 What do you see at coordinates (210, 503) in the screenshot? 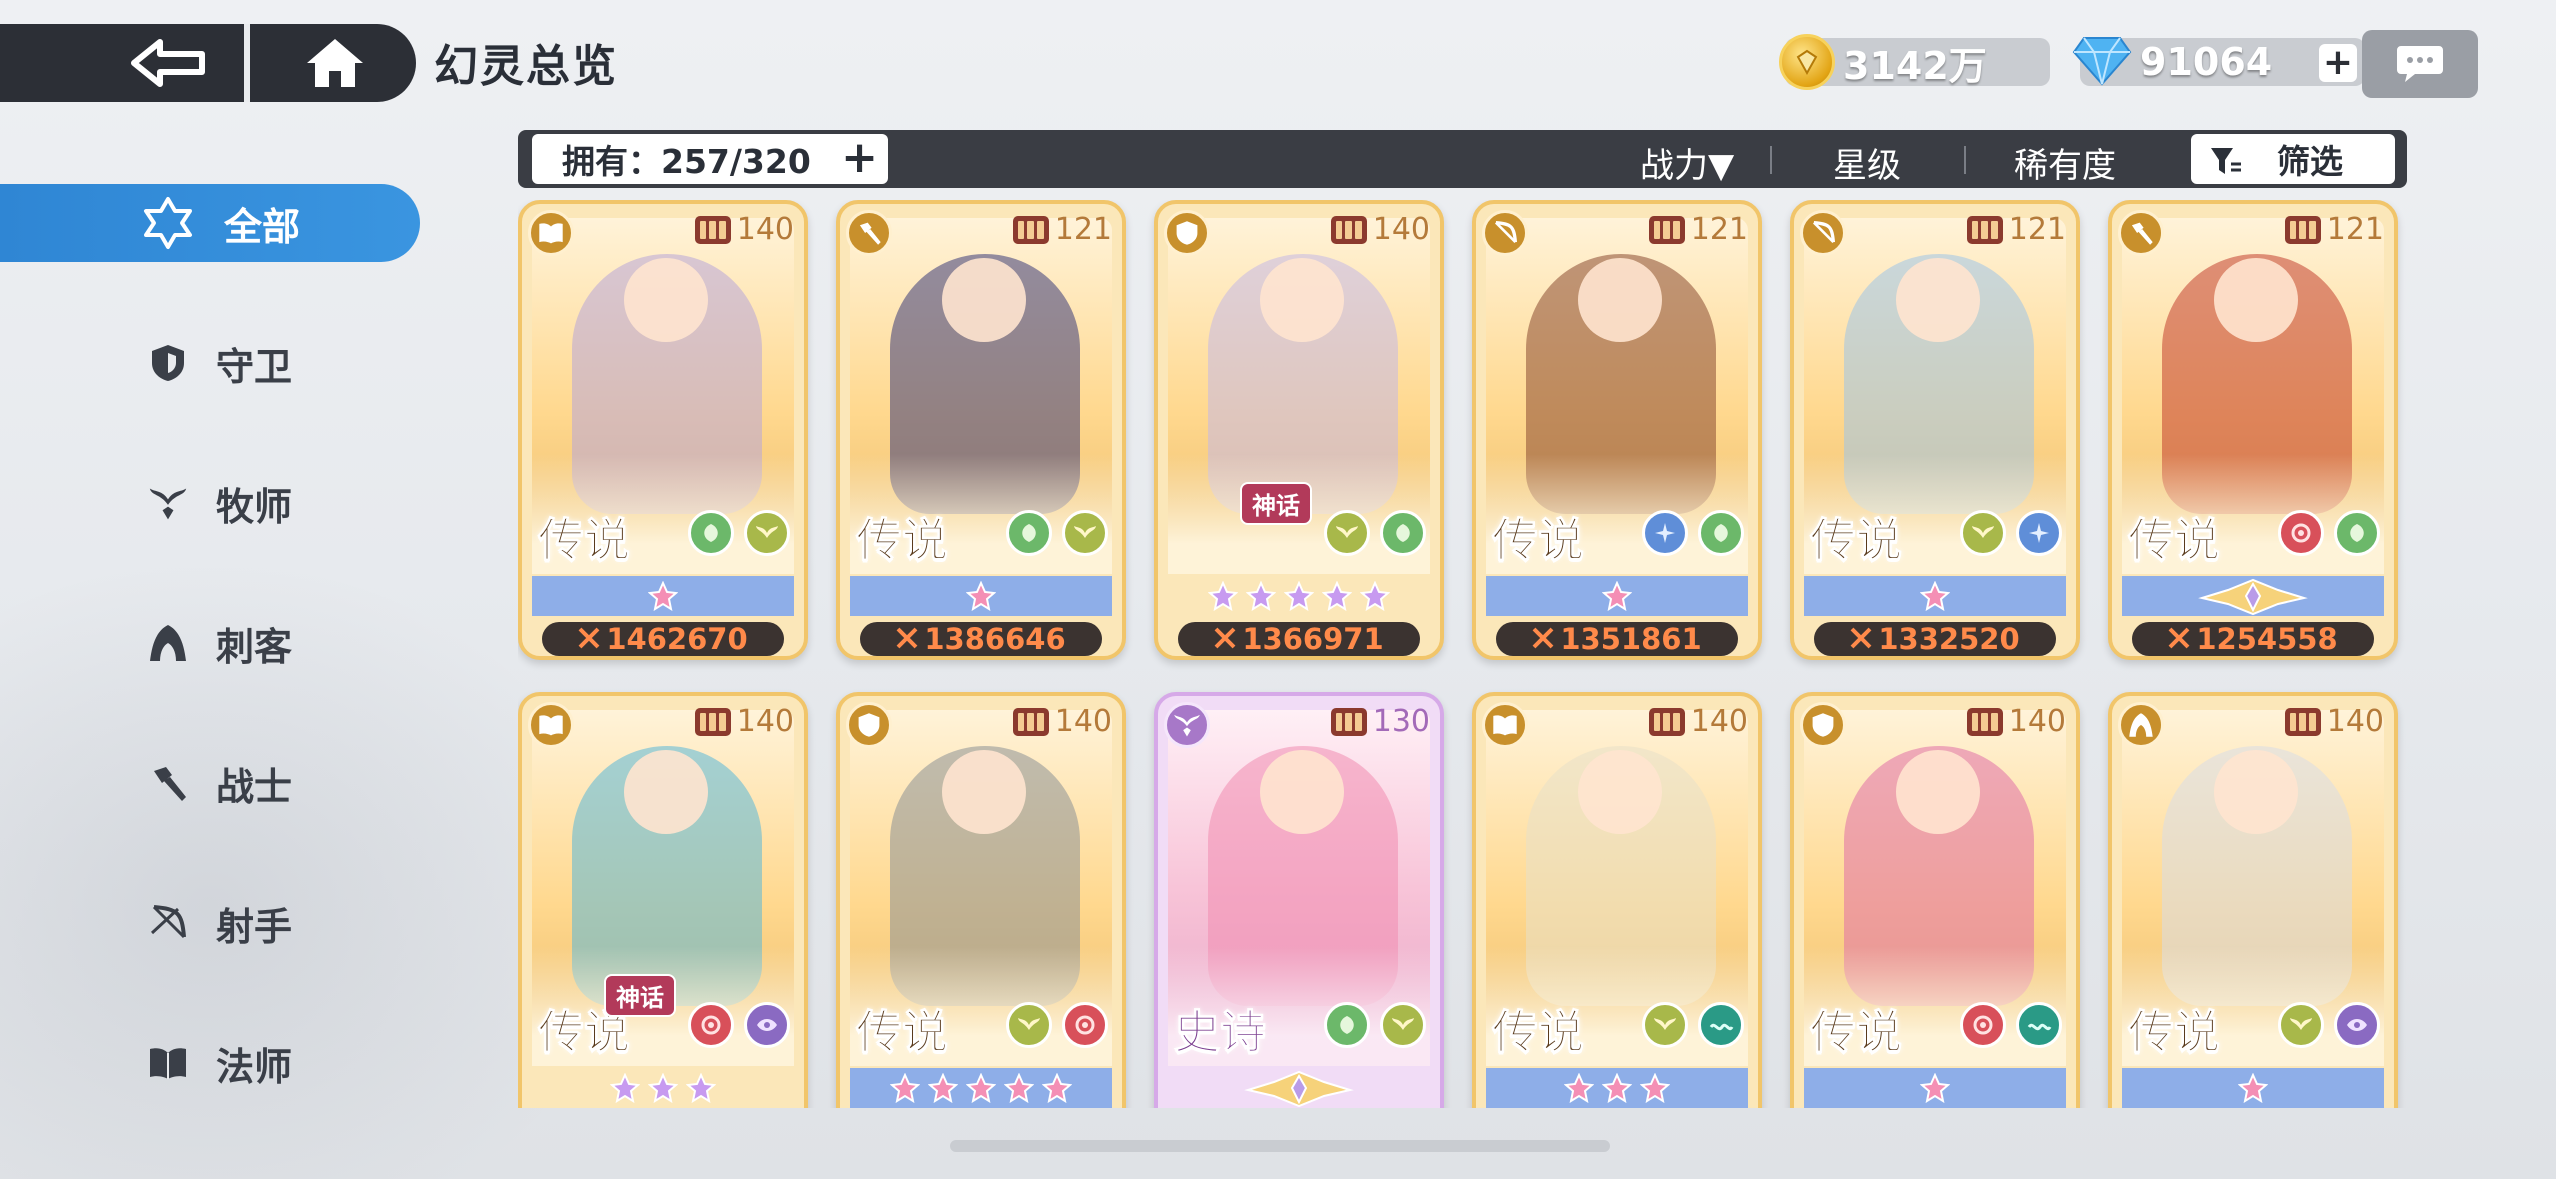
I see `sidebar-item-priest: 牧师` at bounding box center [210, 503].